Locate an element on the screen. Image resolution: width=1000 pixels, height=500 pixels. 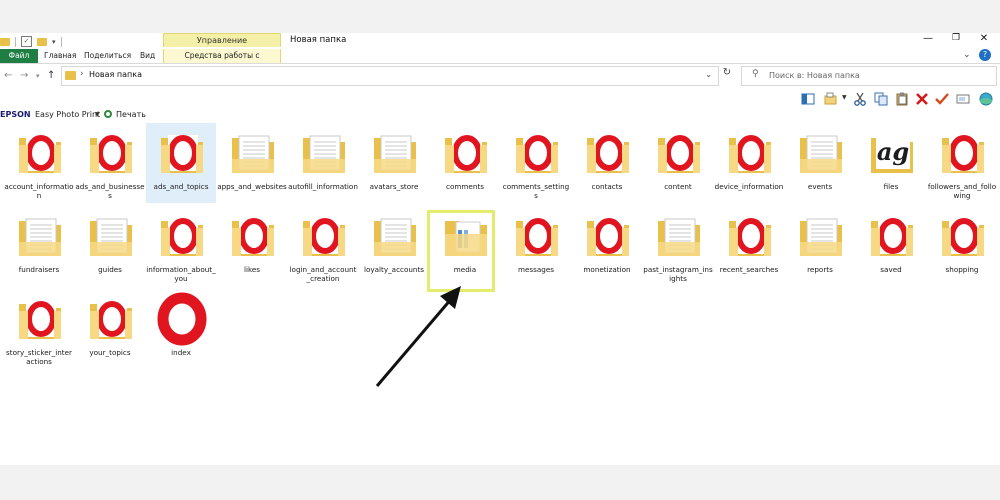
restore-icon: ❐ is located at coordinates (956, 38).